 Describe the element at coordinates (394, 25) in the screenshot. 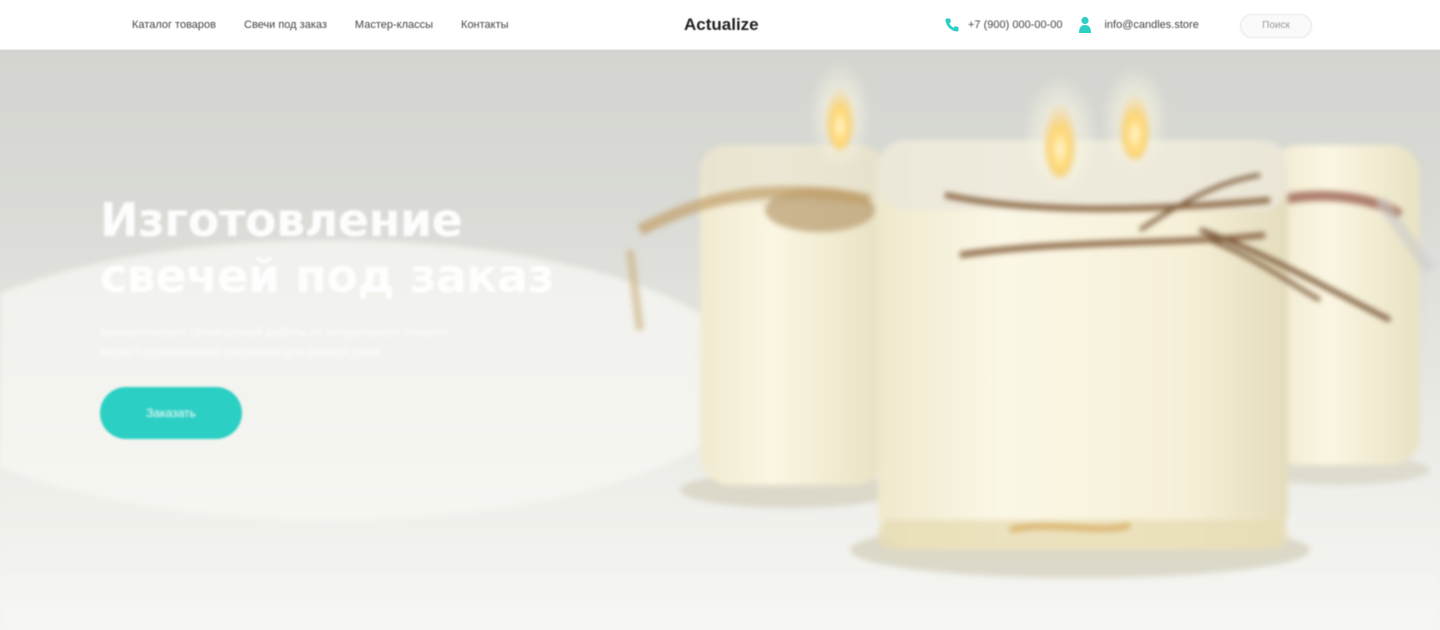

I see `nav-item-workshops: Мастер-классы` at that location.